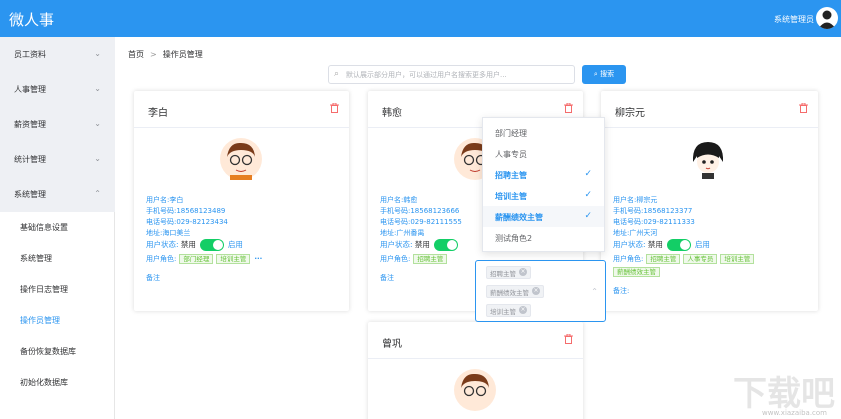  What do you see at coordinates (653, 211) in the screenshot?
I see `phone-text: 手机号码:18568123377` at bounding box center [653, 211].